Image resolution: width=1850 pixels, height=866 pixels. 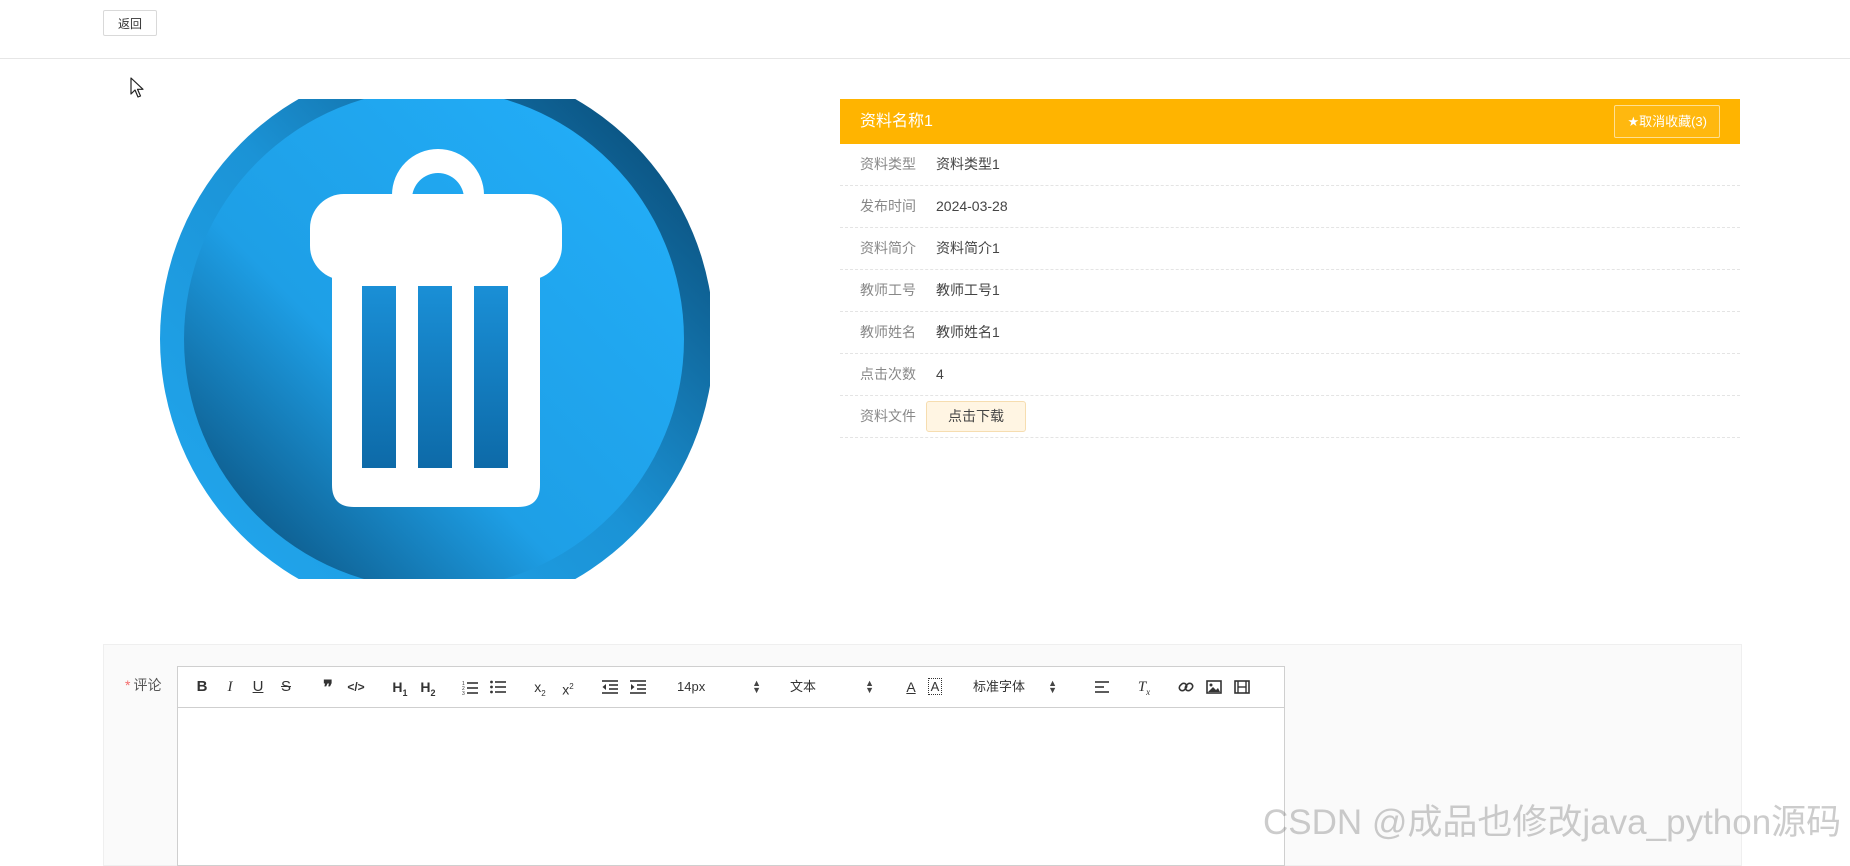 I want to click on detail-header: 资料名称1 ★取消收藏(3), so click(x=1290, y=121).